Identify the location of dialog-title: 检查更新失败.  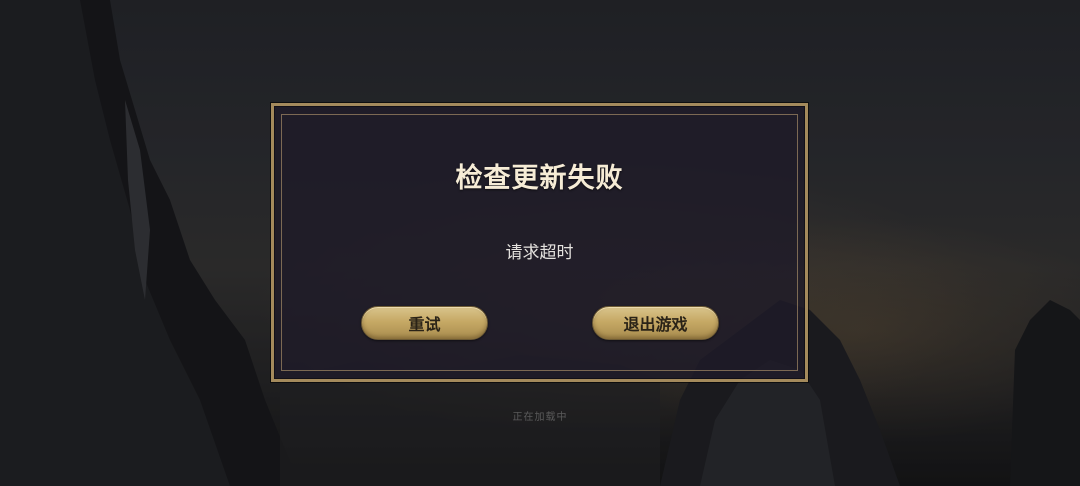
(539, 178).